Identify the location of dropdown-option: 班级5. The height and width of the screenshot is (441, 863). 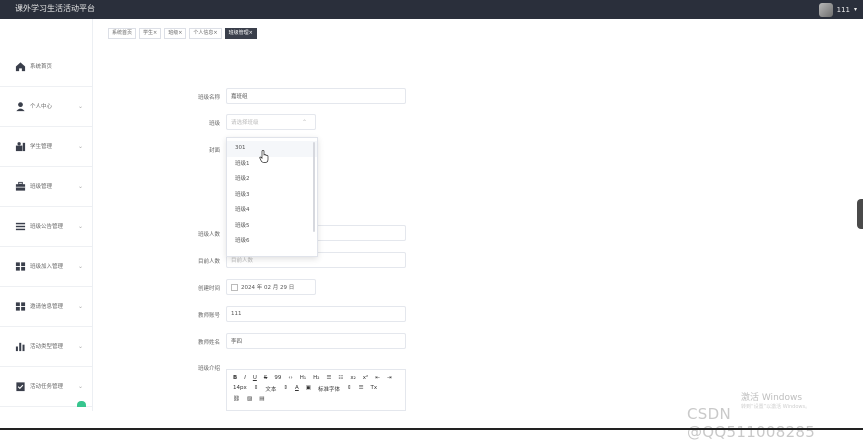
(272, 227).